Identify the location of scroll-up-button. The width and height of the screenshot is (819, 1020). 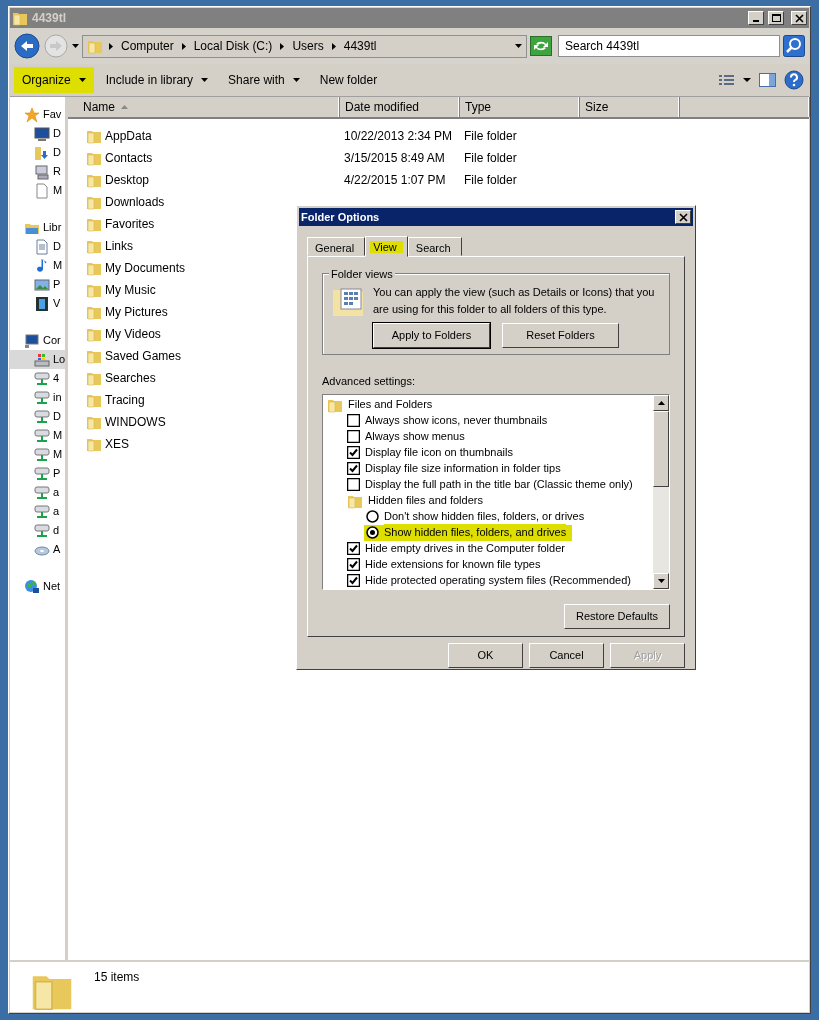
(661, 402).